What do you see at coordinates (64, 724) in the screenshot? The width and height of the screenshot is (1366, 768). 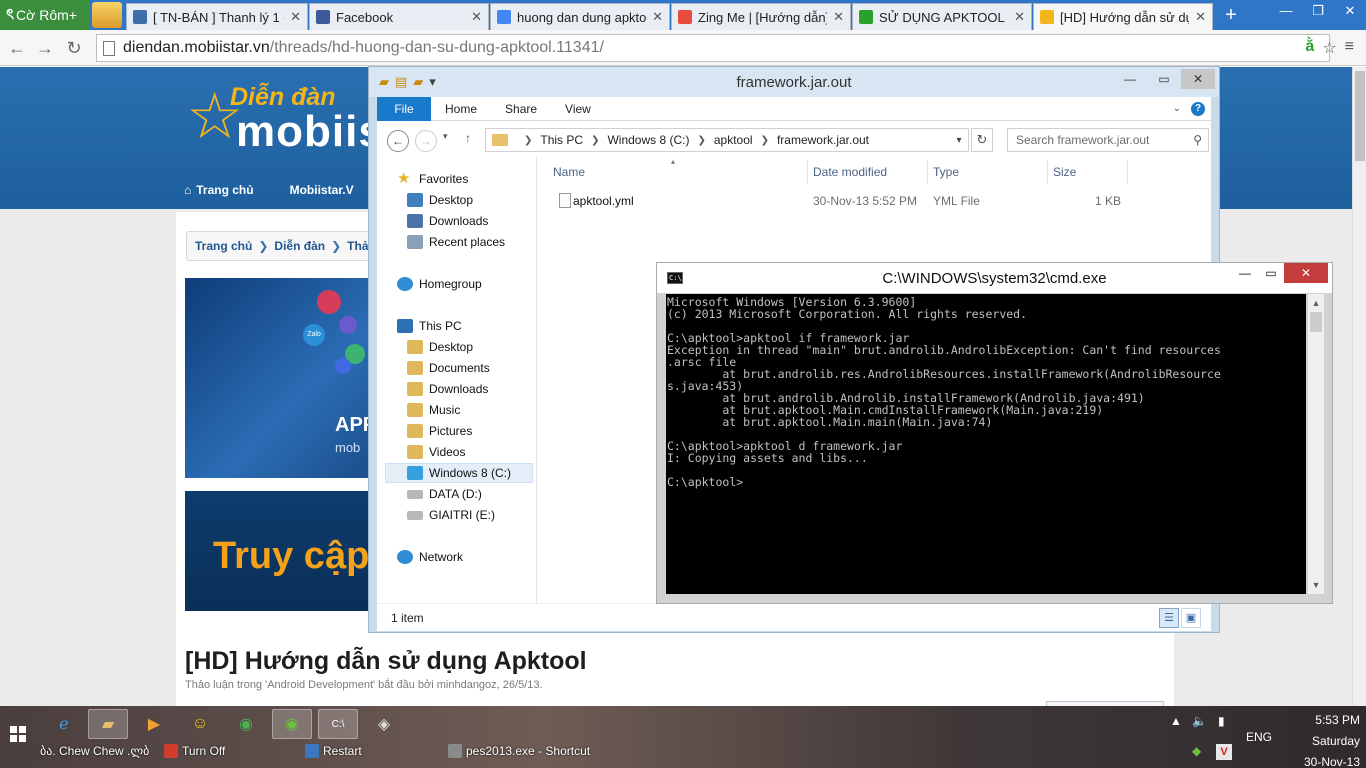 I see `internet-explorer-icon: ℯ` at bounding box center [64, 724].